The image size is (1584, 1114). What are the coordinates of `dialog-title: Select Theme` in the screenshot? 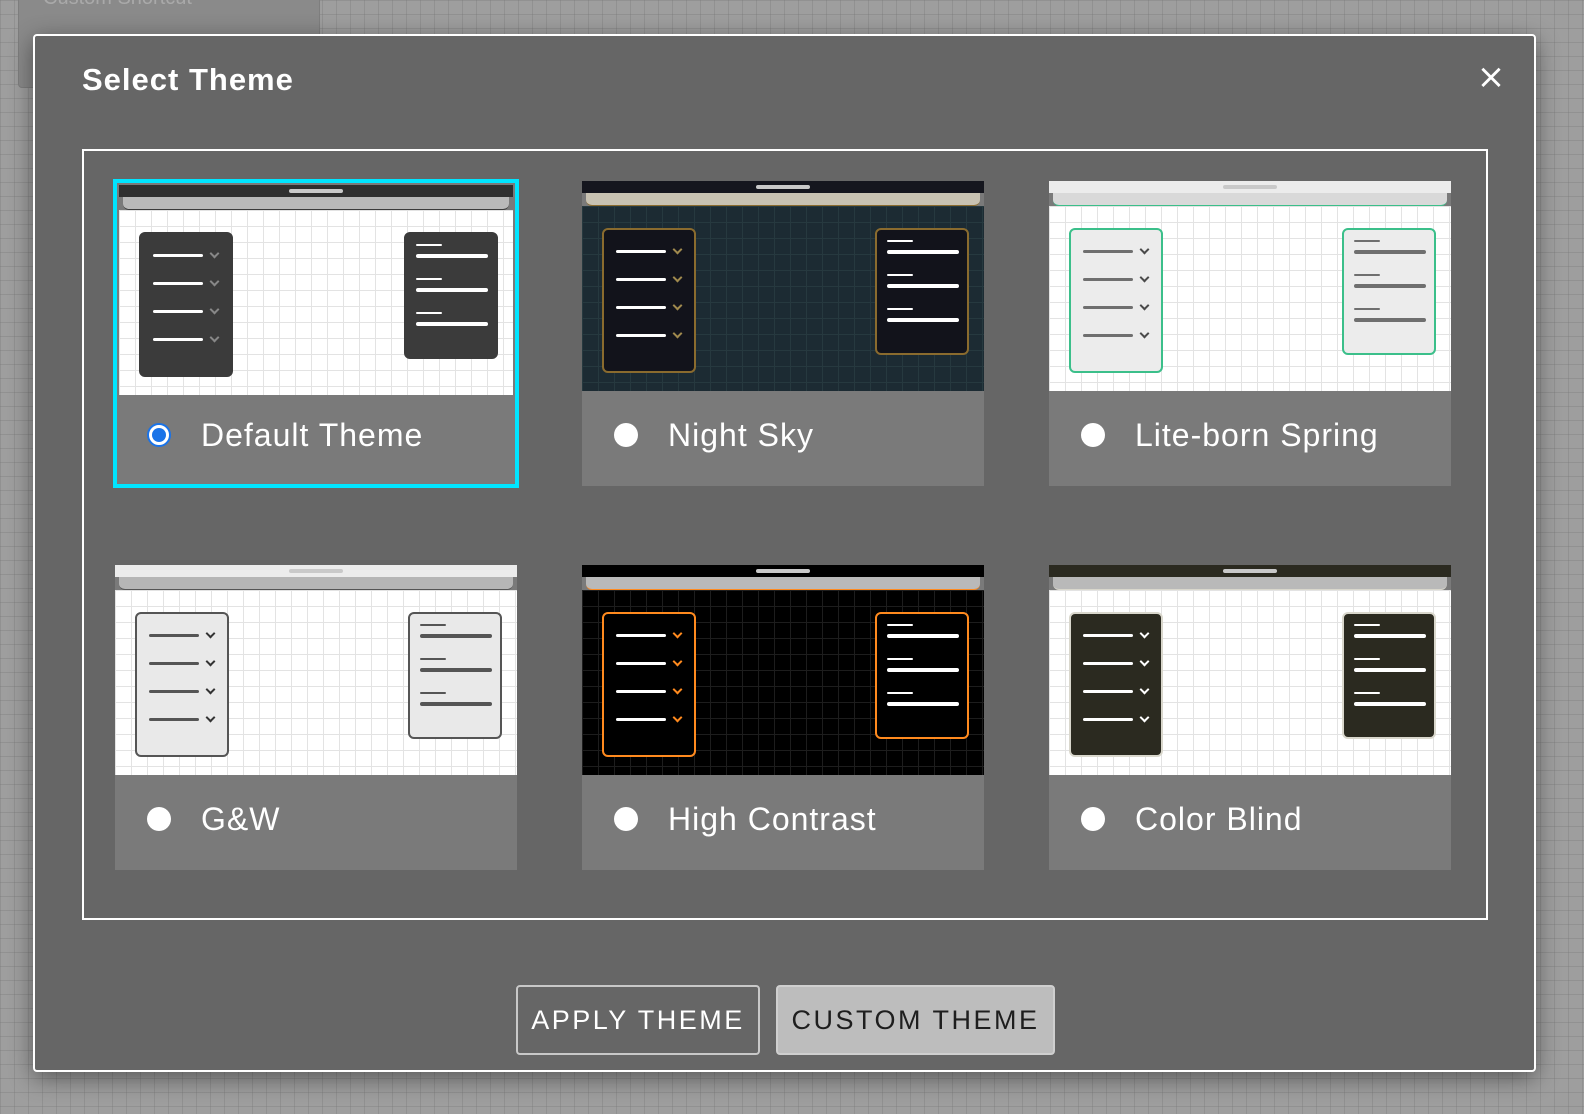 It's located at (188, 79).